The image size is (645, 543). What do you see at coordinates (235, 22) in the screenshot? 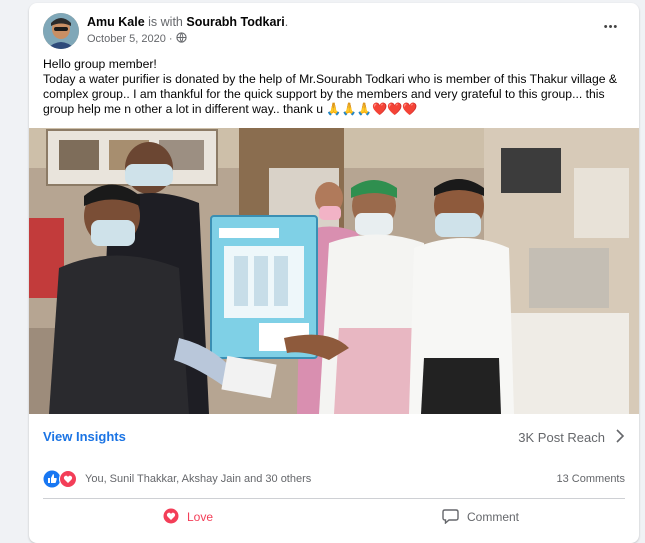
I see `tagged-user: Sourabh Todkari` at bounding box center [235, 22].